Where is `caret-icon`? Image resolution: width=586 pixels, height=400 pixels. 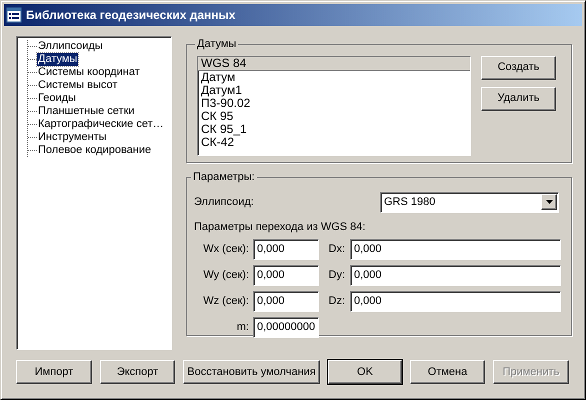 caret-icon is located at coordinates (549, 202).